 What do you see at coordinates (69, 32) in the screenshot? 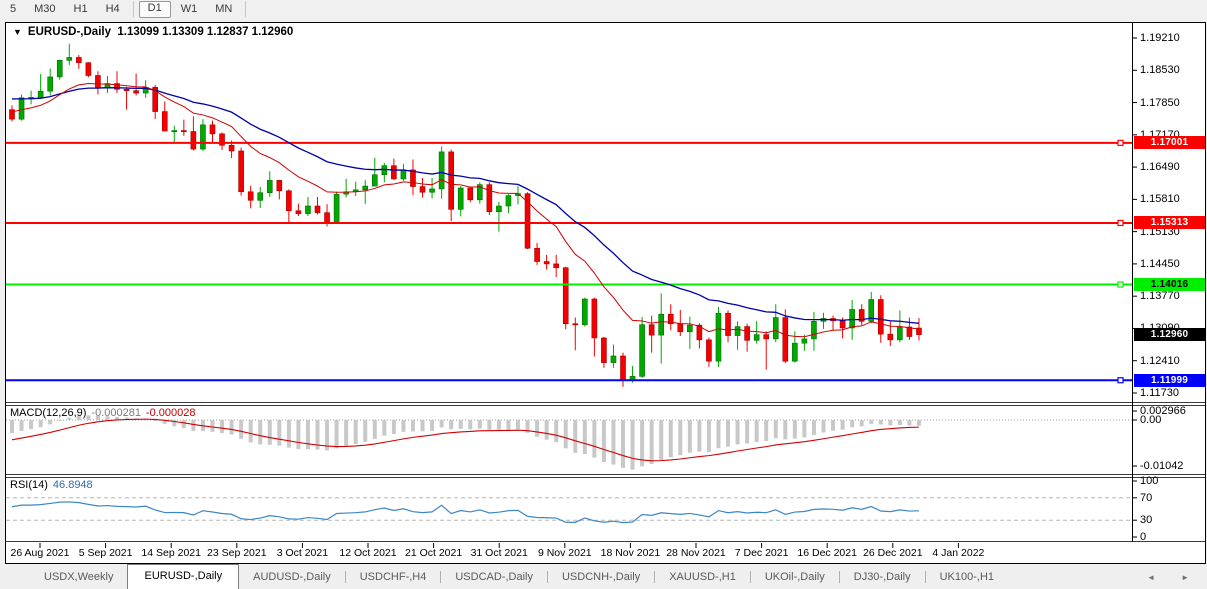
I see `chart-symbol-label: EURUSD-,Daily` at bounding box center [69, 32].